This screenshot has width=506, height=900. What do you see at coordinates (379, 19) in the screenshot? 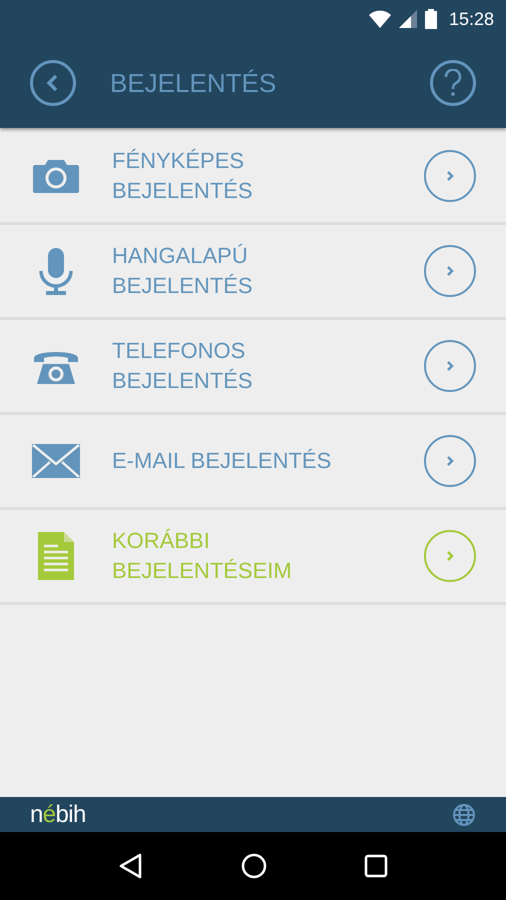
I see `wifi-icon` at bounding box center [379, 19].